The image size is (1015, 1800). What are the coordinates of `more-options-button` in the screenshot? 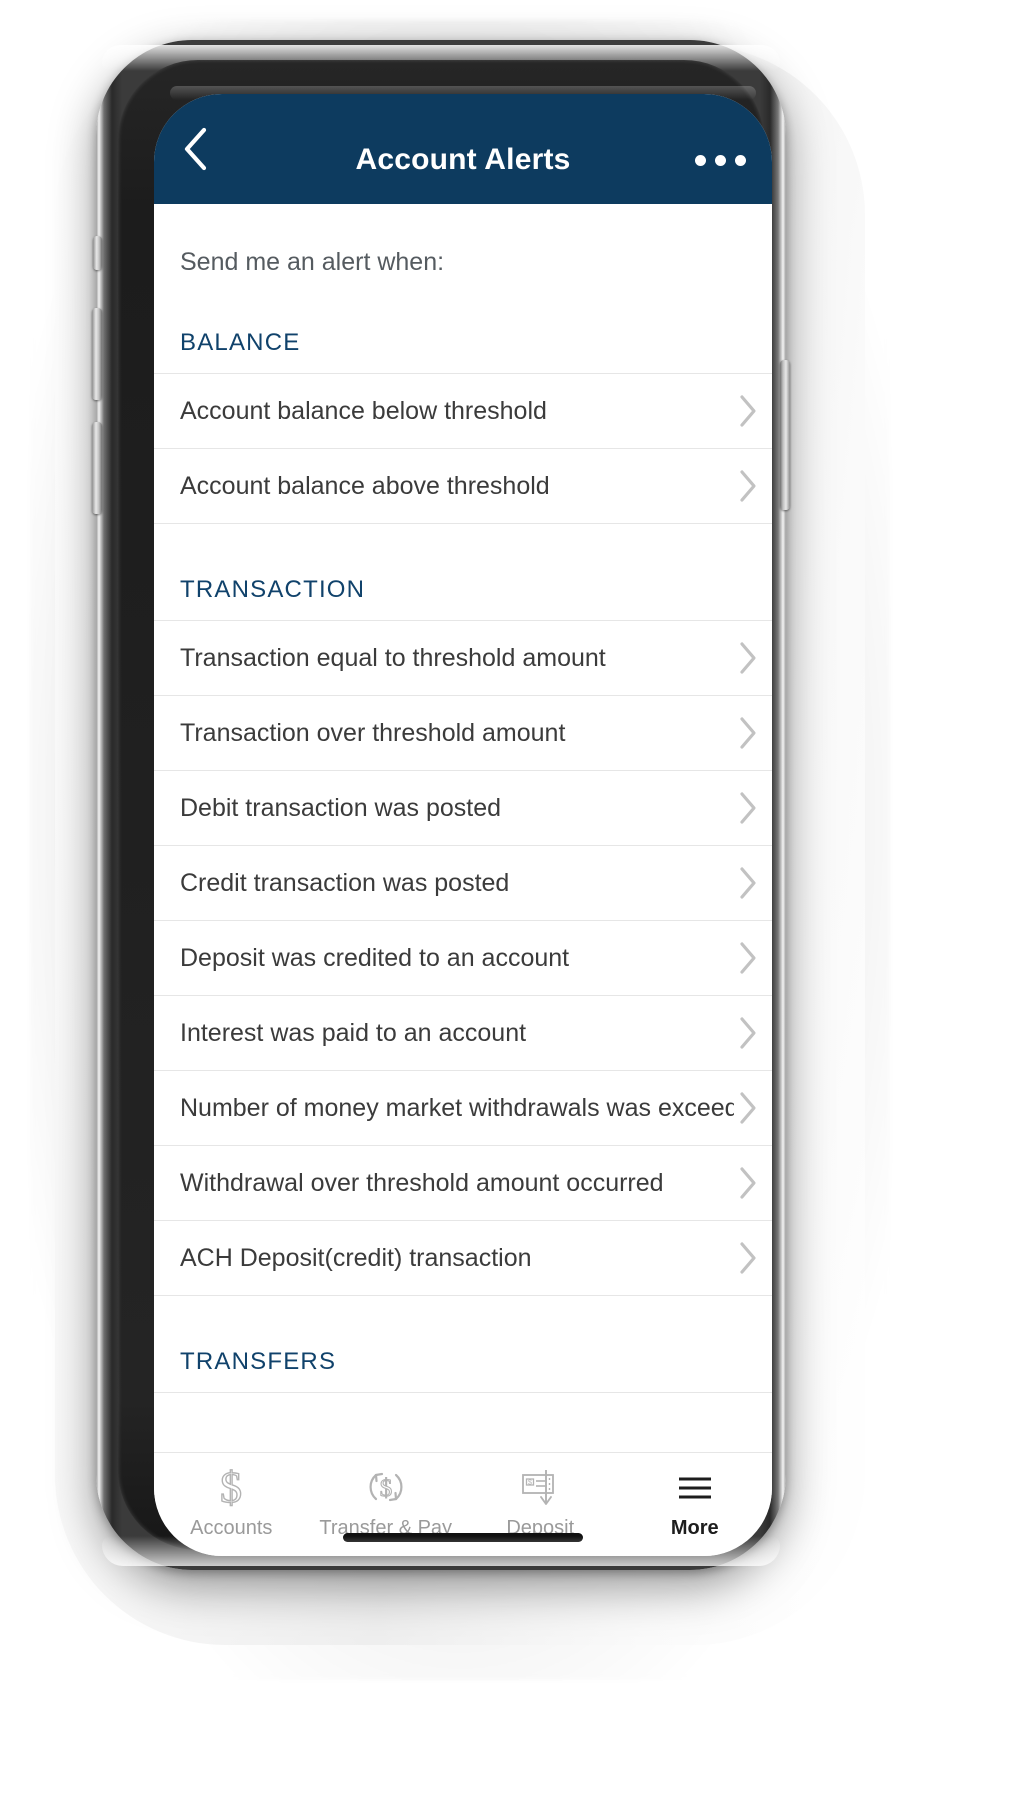 It's located at (720, 160).